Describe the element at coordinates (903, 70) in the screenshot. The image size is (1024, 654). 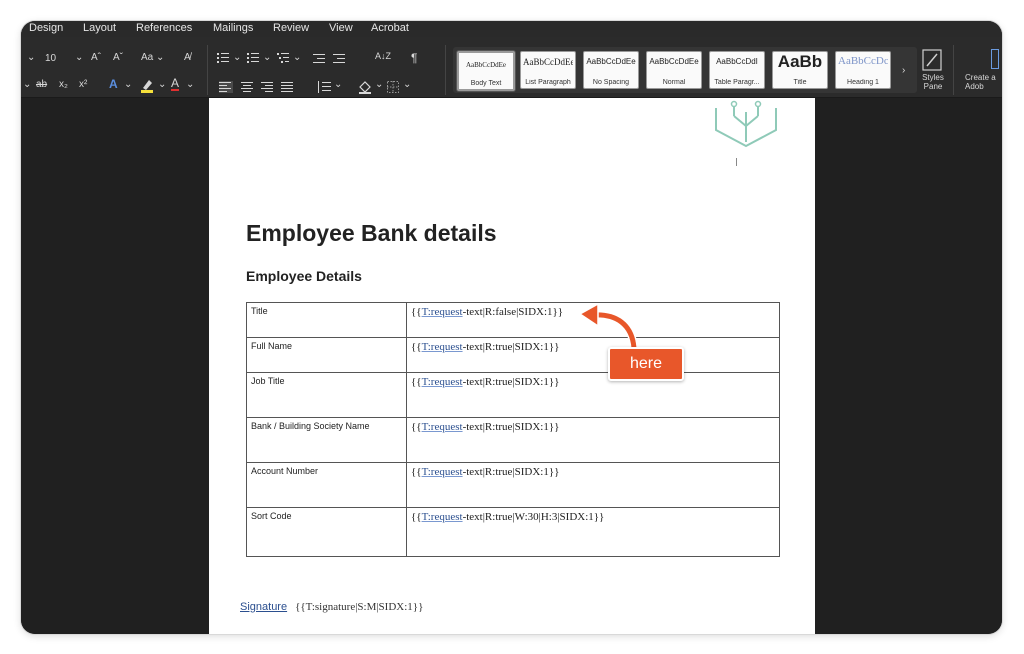
I see `chevron-right-icon: ›` at that location.